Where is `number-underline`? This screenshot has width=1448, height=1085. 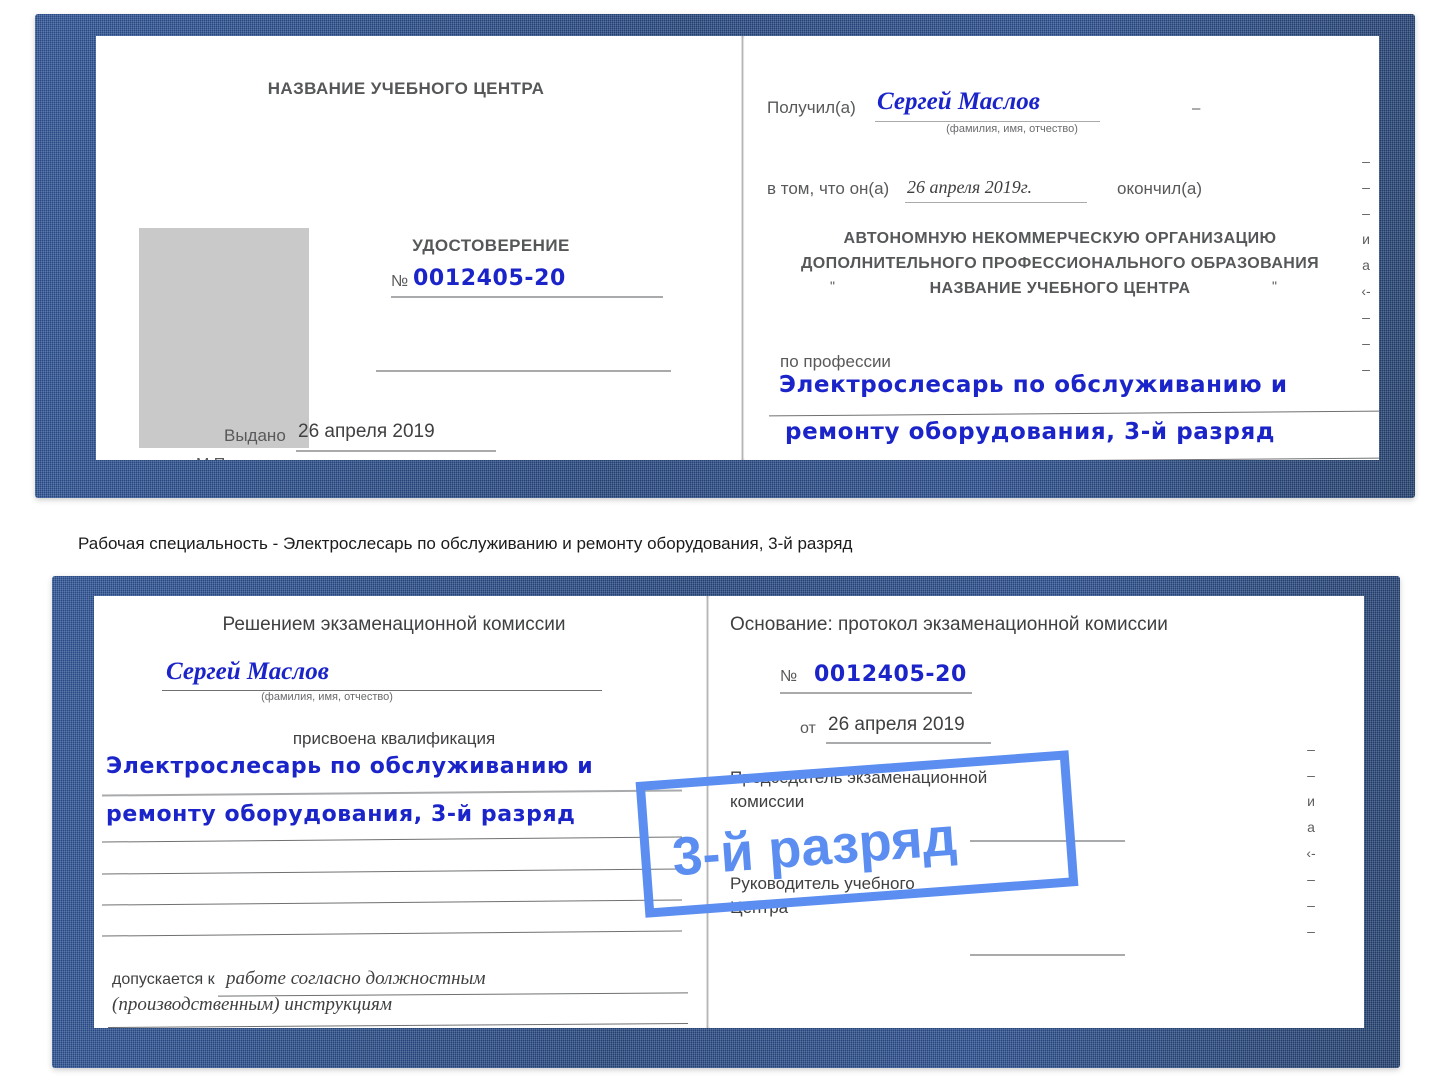 number-underline is located at coordinates (527, 297).